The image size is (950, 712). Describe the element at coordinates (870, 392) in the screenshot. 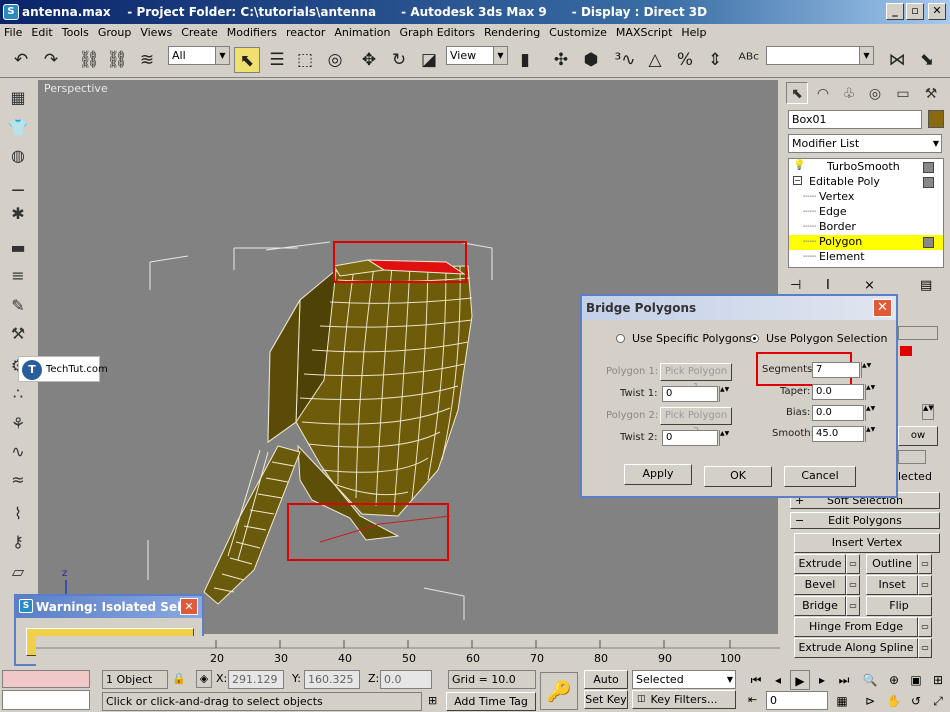

I see `taper-spinner: ▲▼` at that location.